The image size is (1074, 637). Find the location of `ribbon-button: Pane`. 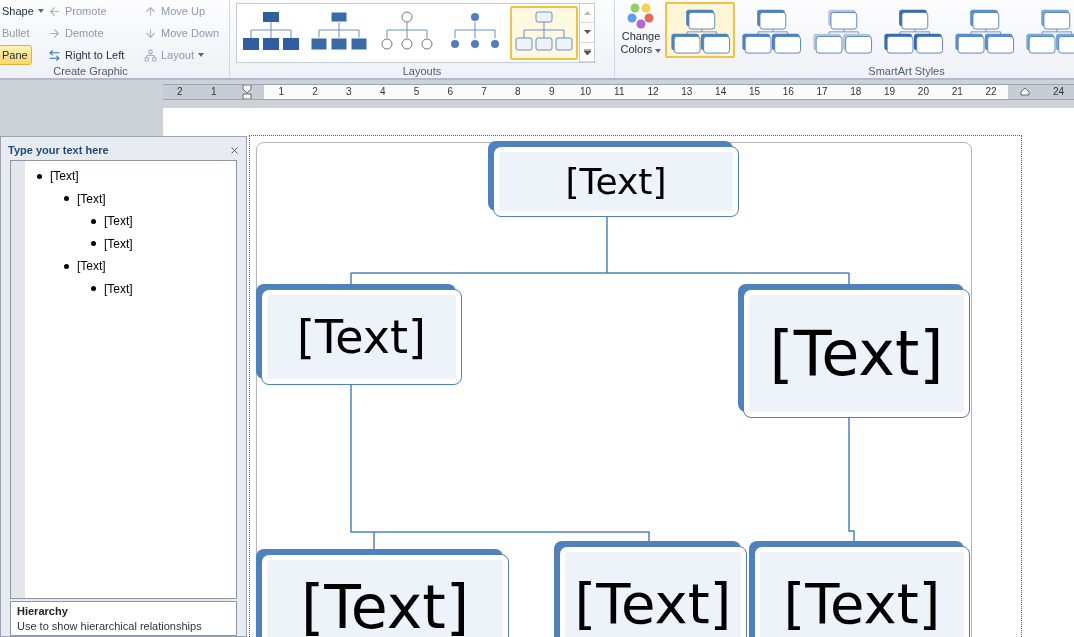

ribbon-button: Pane is located at coordinates (16, 55).